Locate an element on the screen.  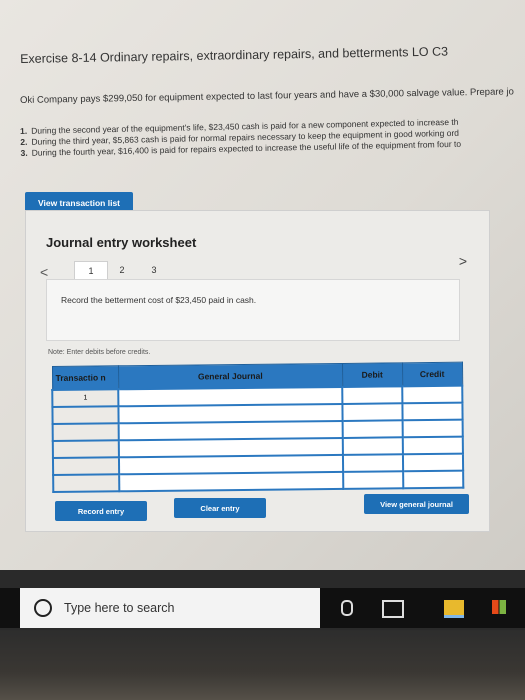
table-row is located at coordinates (258, 481).